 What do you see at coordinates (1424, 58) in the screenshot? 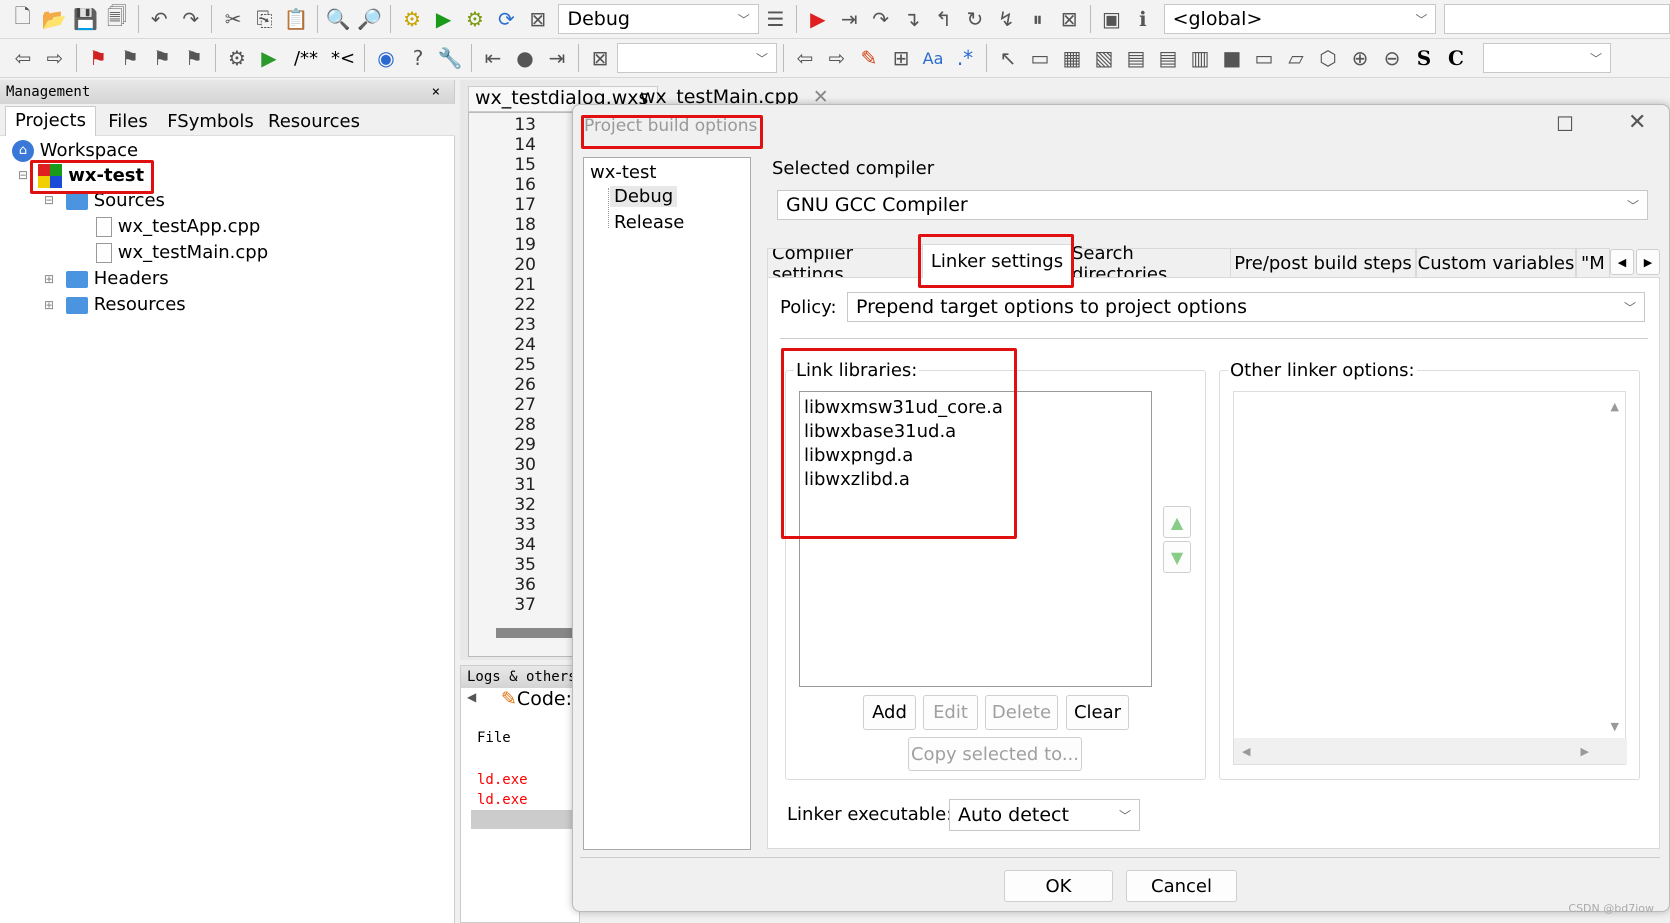
I see `s-icon: S` at bounding box center [1424, 58].